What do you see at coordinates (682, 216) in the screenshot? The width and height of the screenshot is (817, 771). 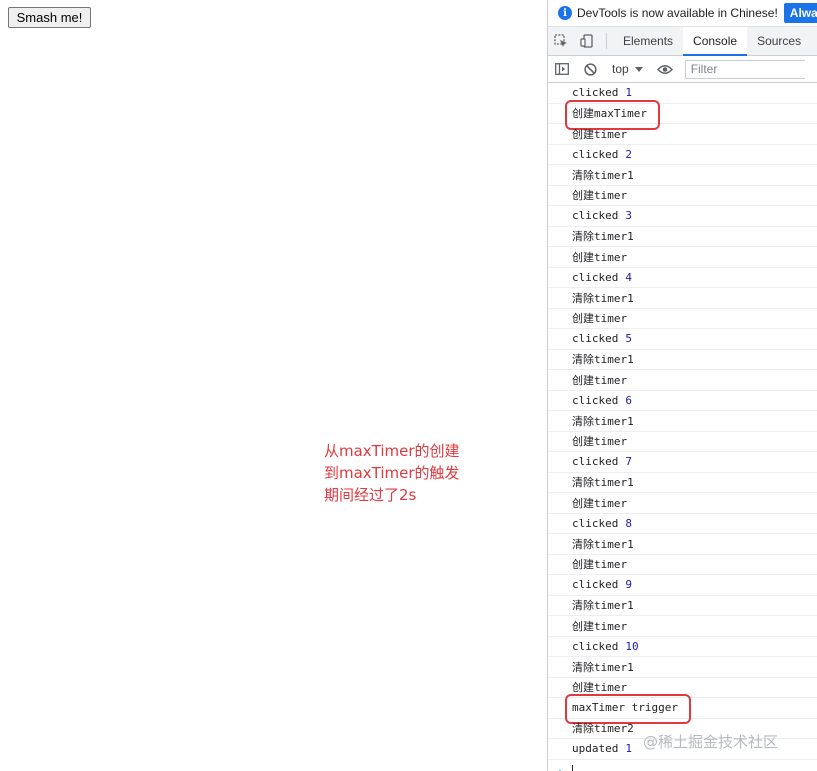 I see `console-message: clicked 3` at bounding box center [682, 216].